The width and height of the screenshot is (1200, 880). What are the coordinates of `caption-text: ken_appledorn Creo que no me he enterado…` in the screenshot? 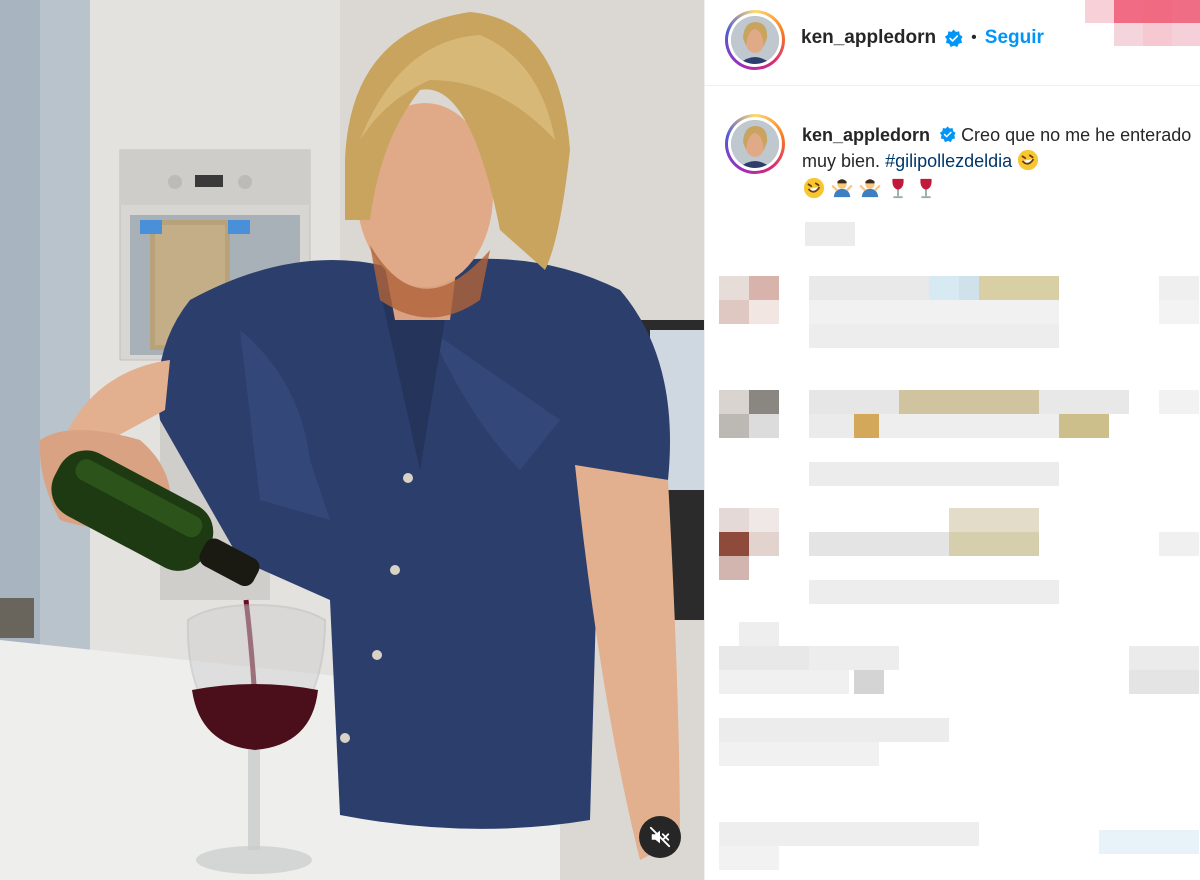 It's located at (997, 161).